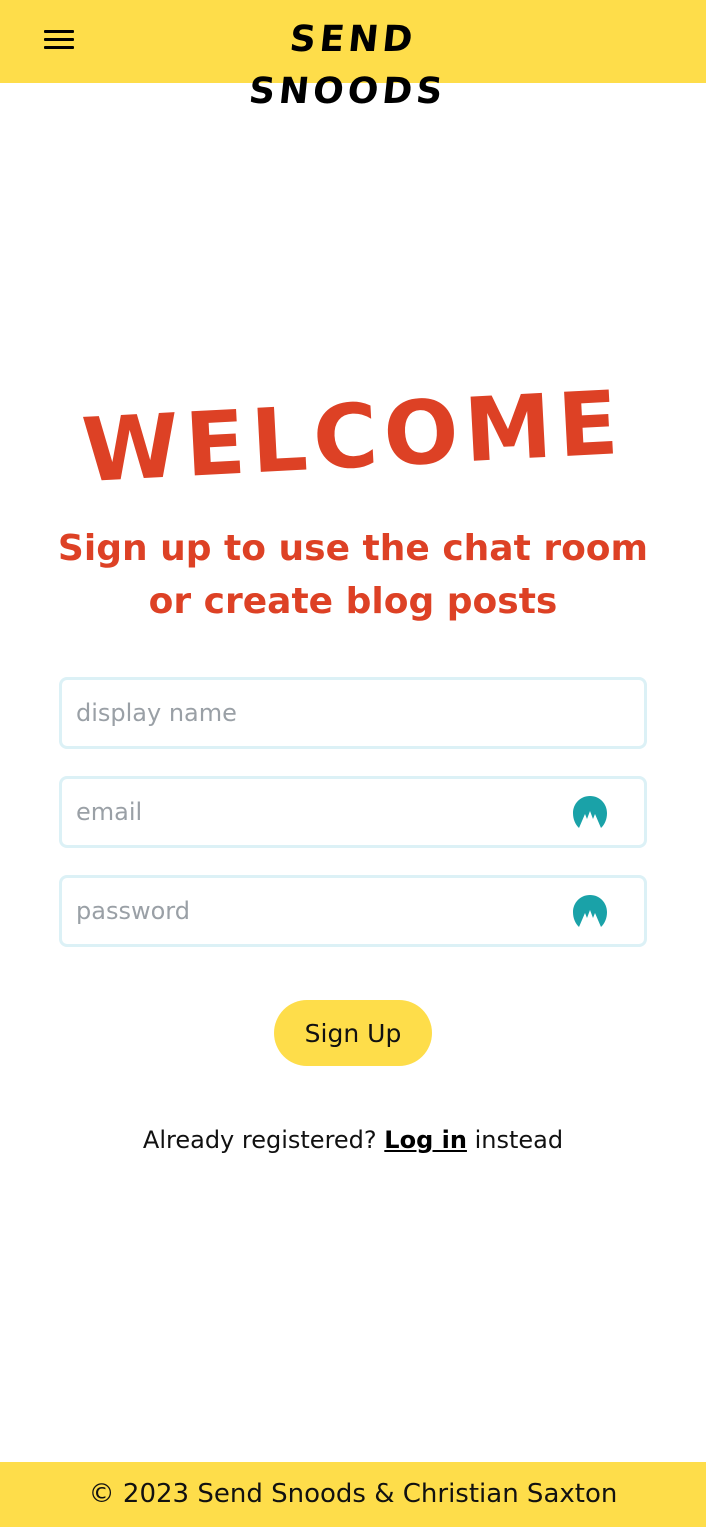 This screenshot has height=1527, width=706. What do you see at coordinates (519, 1140) in the screenshot?
I see `login-prompt-suffix: instead` at bounding box center [519, 1140].